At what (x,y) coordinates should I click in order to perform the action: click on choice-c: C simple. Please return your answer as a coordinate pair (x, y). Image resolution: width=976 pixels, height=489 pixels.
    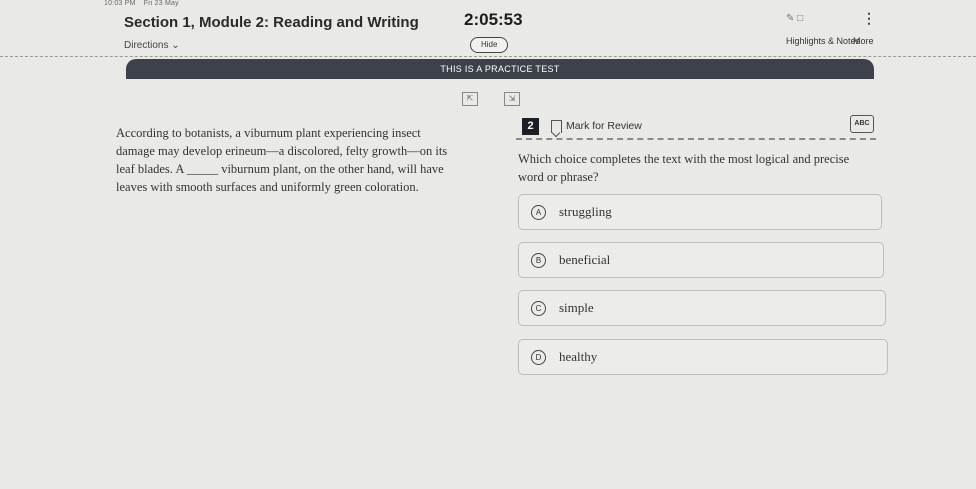
    Looking at the image, I should click on (702, 308).